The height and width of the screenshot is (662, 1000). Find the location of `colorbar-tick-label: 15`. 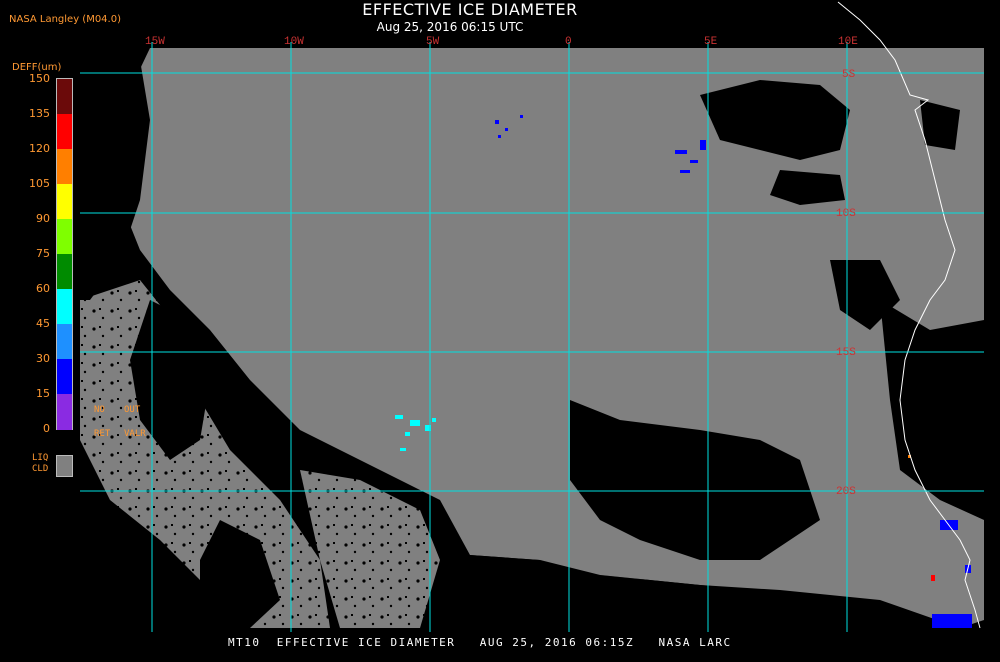

colorbar-tick-label: 15 is located at coordinates (43, 393).